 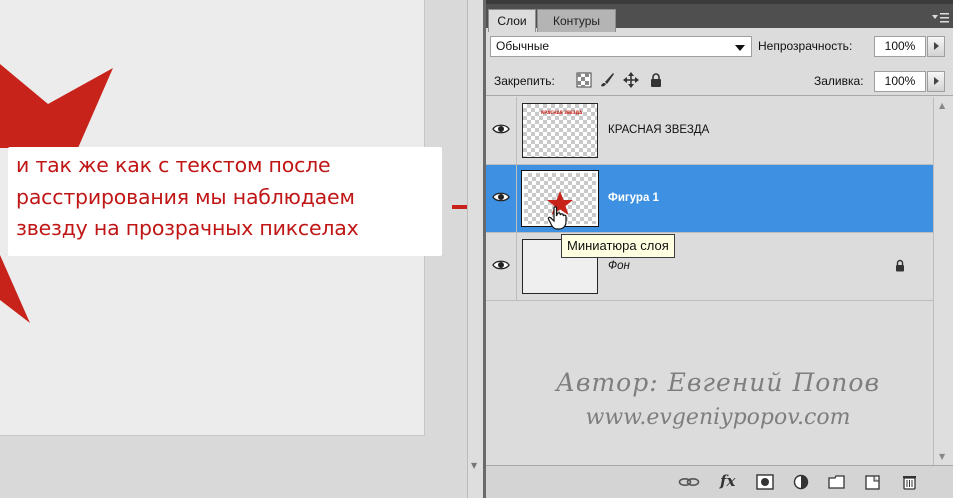 I want to click on opacity-label: Непрозрачность:, so click(x=805, y=46).